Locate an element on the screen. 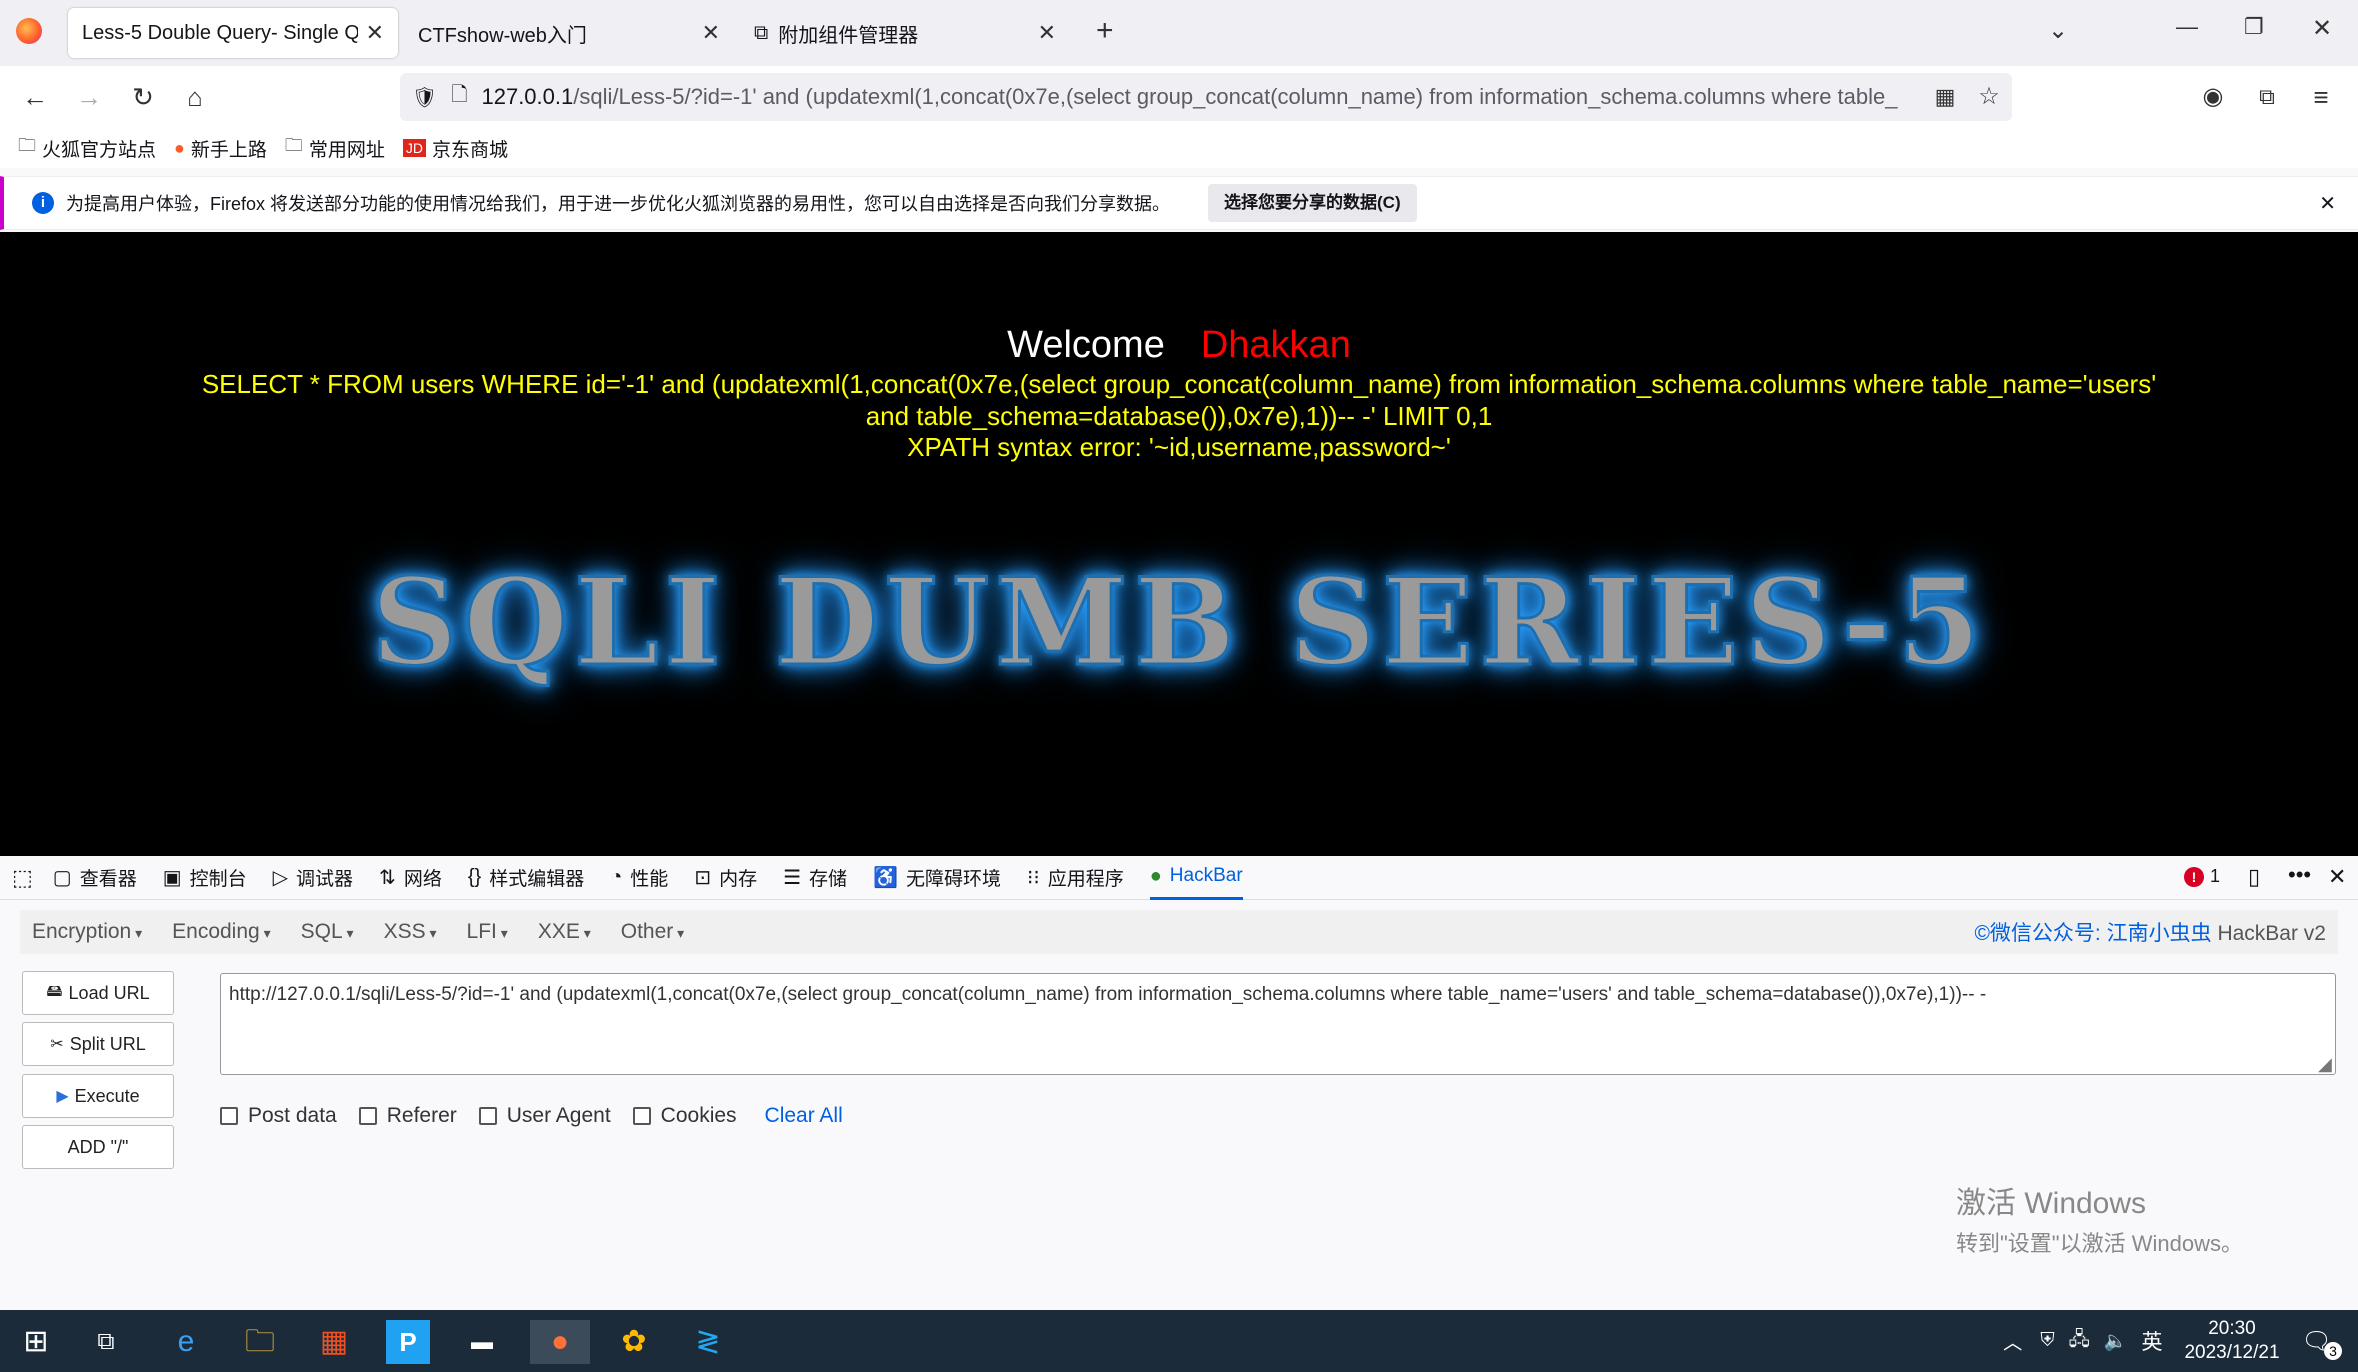 The height and width of the screenshot is (1372, 2358). pycharm-icon: P is located at coordinates (408, 1342).